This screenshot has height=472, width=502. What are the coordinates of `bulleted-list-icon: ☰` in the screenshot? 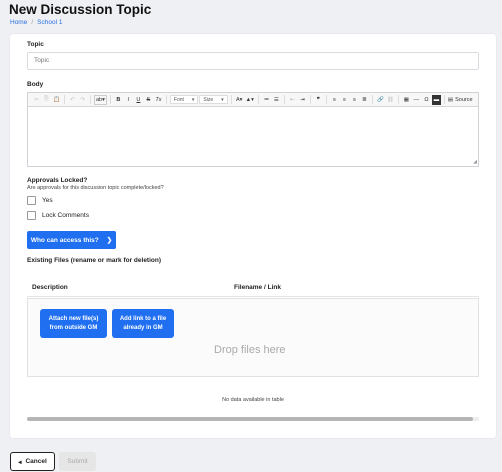 It's located at (276, 100).